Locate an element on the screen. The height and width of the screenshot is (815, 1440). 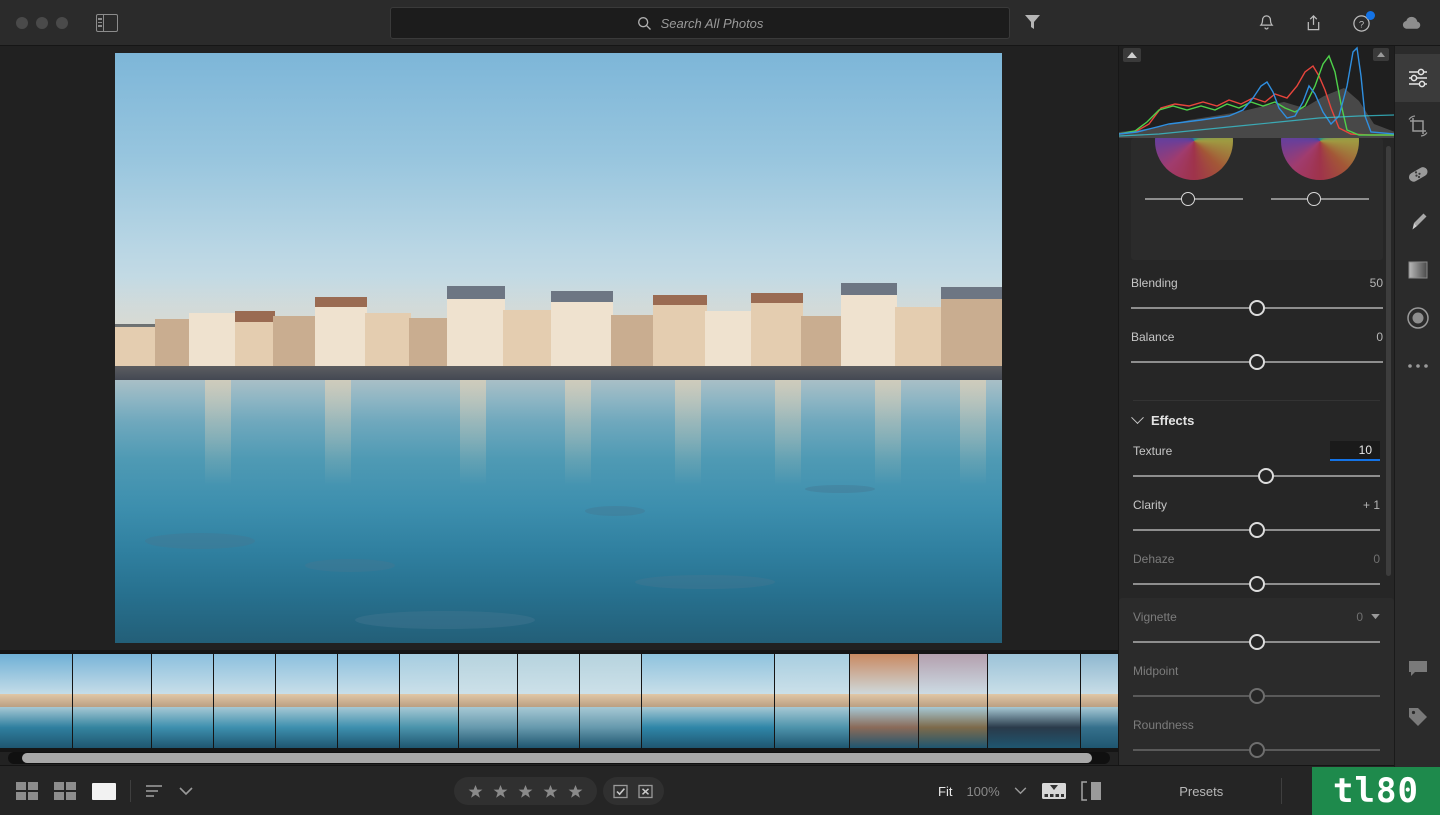
help-circle-icon: ? is located at coordinates (1363, 21).